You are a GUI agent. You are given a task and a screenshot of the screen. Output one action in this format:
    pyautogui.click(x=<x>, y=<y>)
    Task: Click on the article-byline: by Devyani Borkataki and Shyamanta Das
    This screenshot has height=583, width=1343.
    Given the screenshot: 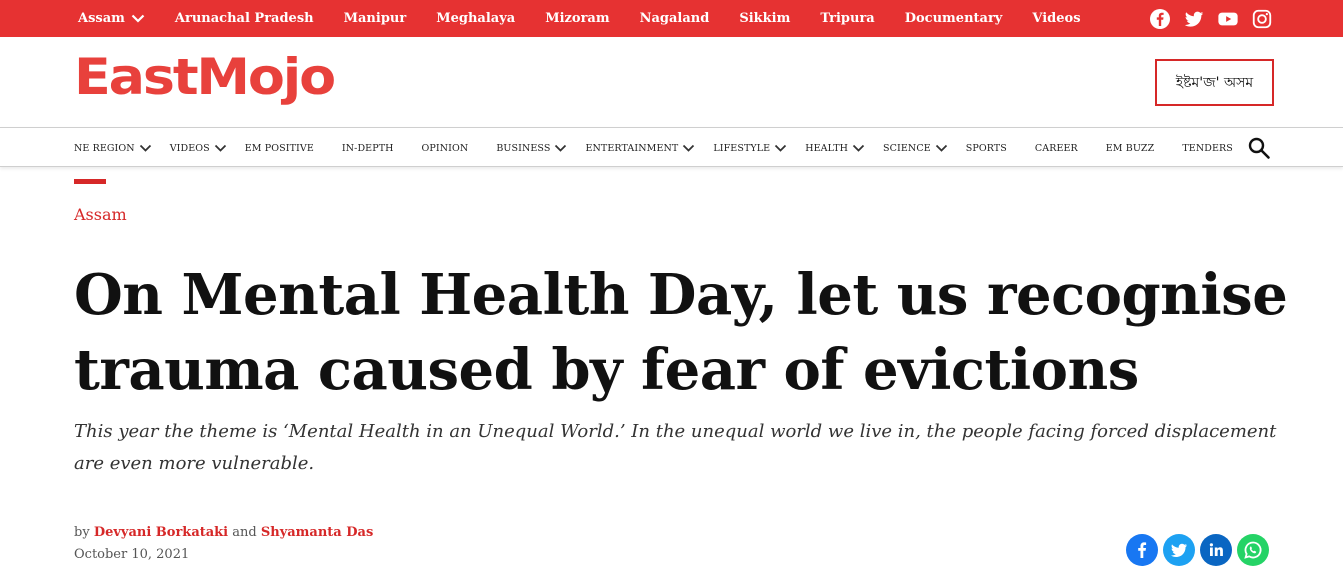 What is the action you would take?
    pyautogui.click(x=223, y=532)
    